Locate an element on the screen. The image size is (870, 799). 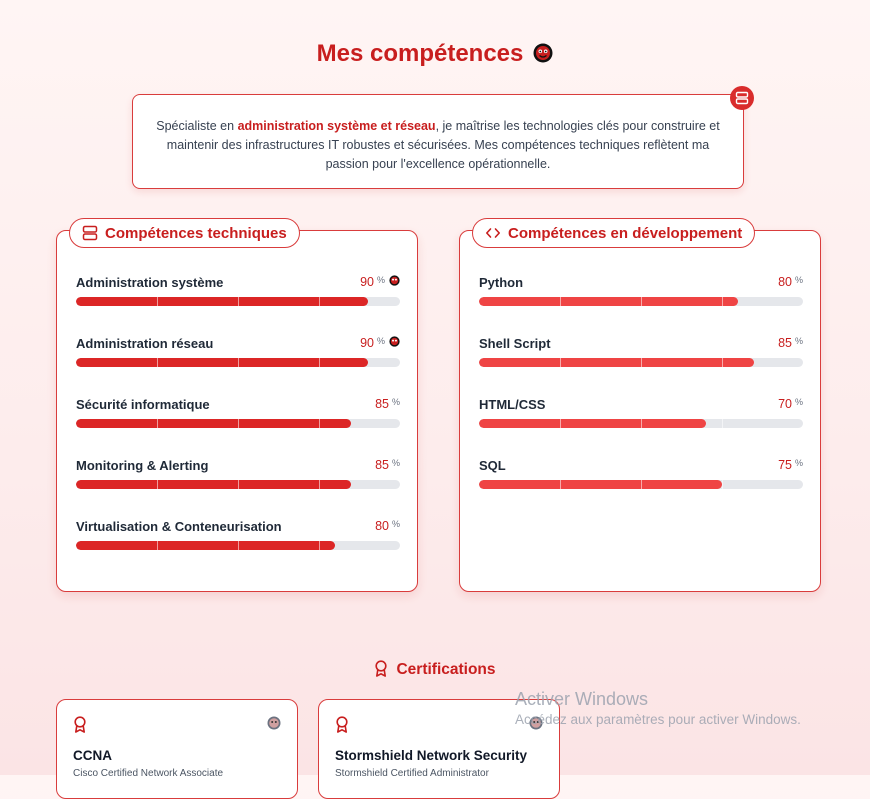
skill-value: 70% is located at coordinates (790, 404).